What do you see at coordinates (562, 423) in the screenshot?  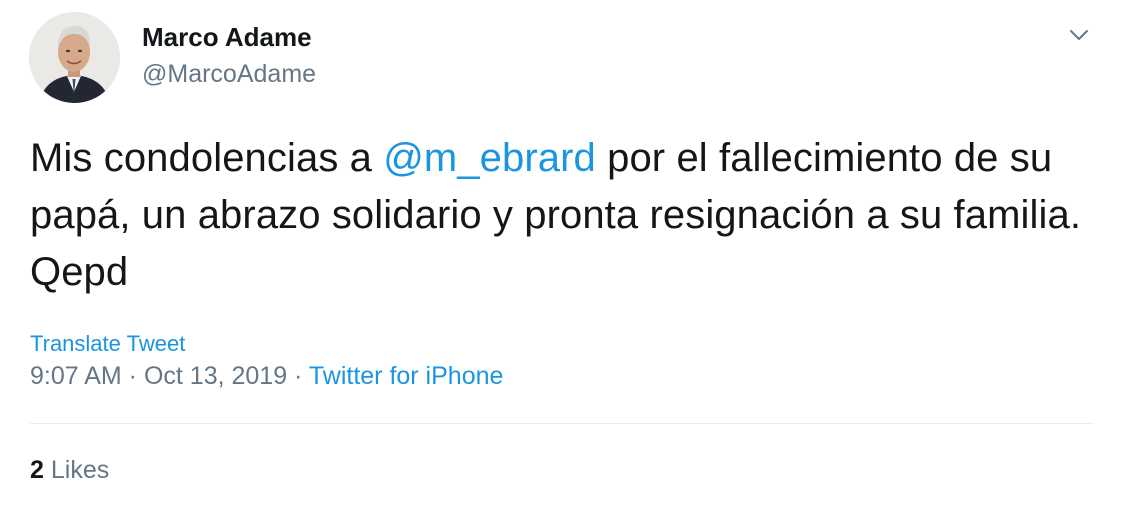 I see `divider` at bounding box center [562, 423].